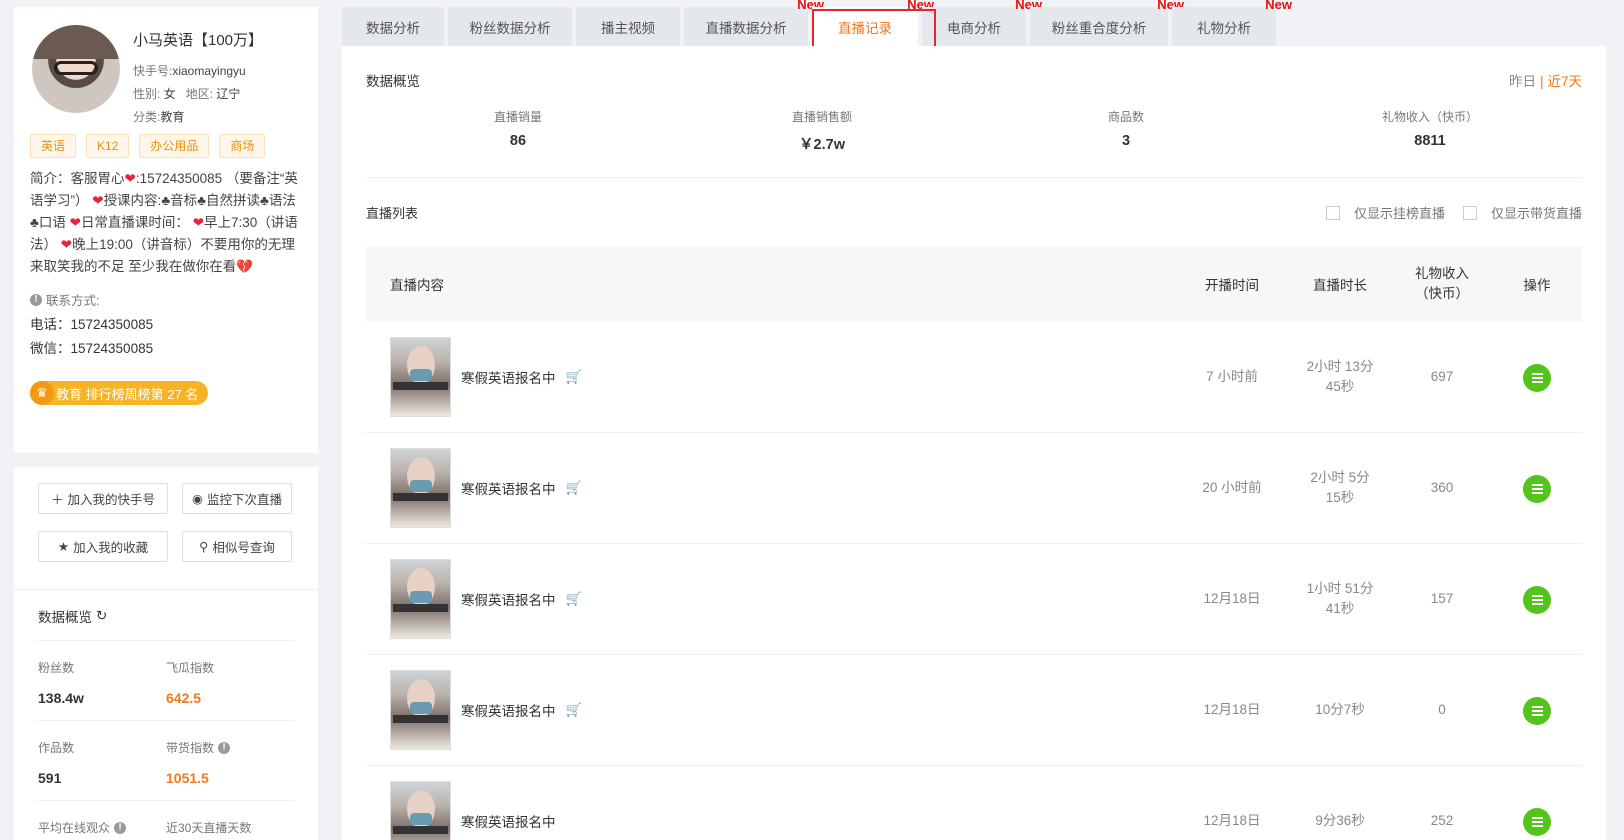 This screenshot has width=1624, height=840. Describe the element at coordinates (147, 94) in the screenshot. I see `gender-label: 性别:` at that location.